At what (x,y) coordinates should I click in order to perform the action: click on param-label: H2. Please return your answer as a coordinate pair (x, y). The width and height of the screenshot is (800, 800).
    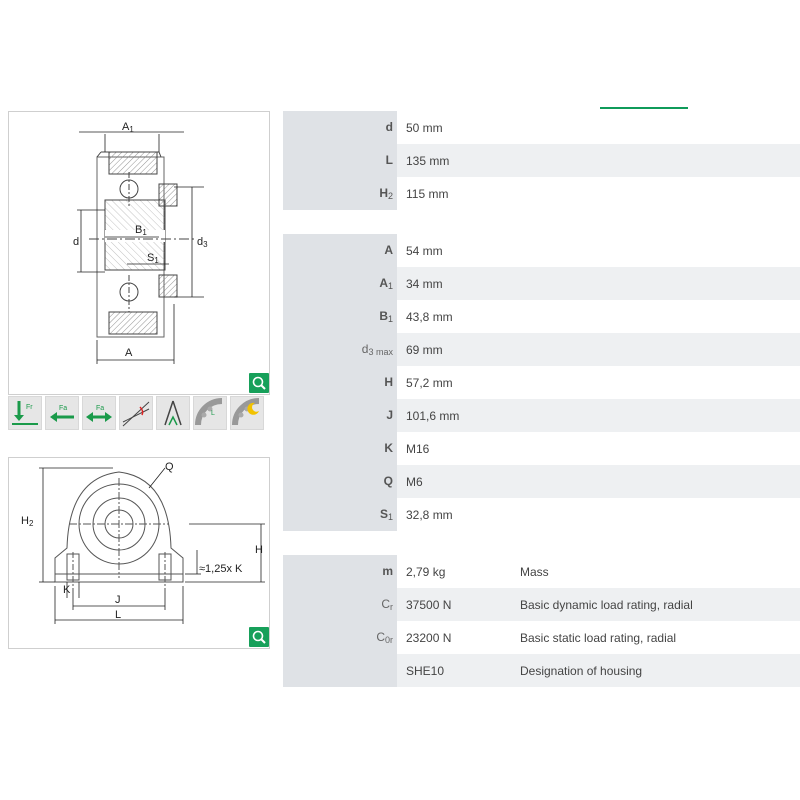
    Looking at the image, I should click on (386, 193).